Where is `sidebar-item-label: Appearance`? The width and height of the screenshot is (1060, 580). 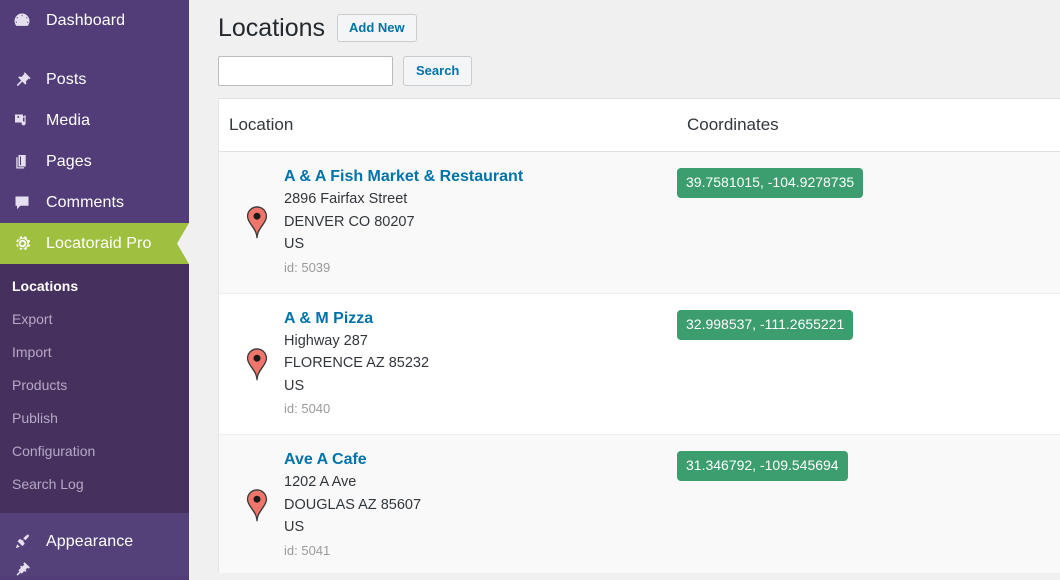
sidebar-item-label: Appearance is located at coordinates (90, 541).